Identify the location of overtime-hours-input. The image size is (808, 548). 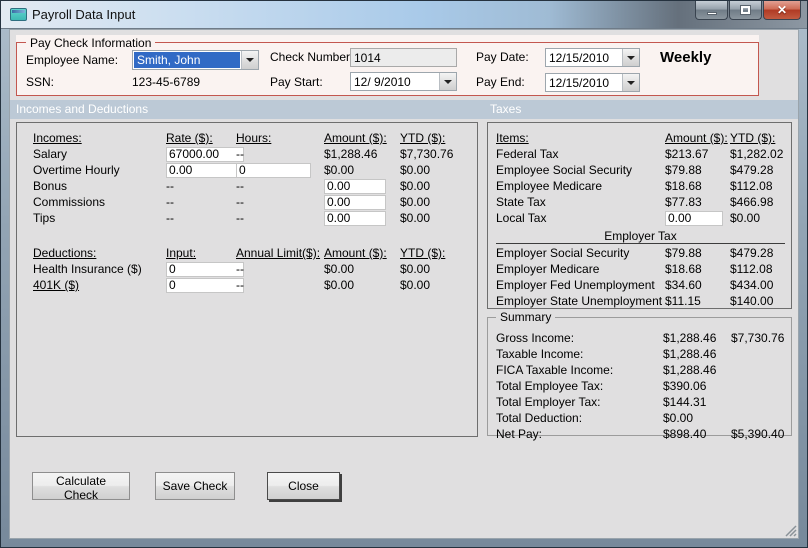
(273, 170).